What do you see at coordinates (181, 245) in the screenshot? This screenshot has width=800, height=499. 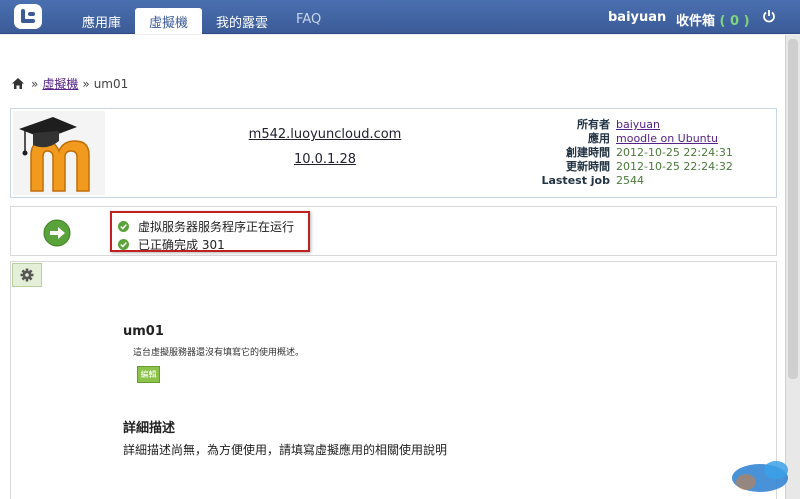 I see `status-completed-text: 已正确完成 301` at bounding box center [181, 245].